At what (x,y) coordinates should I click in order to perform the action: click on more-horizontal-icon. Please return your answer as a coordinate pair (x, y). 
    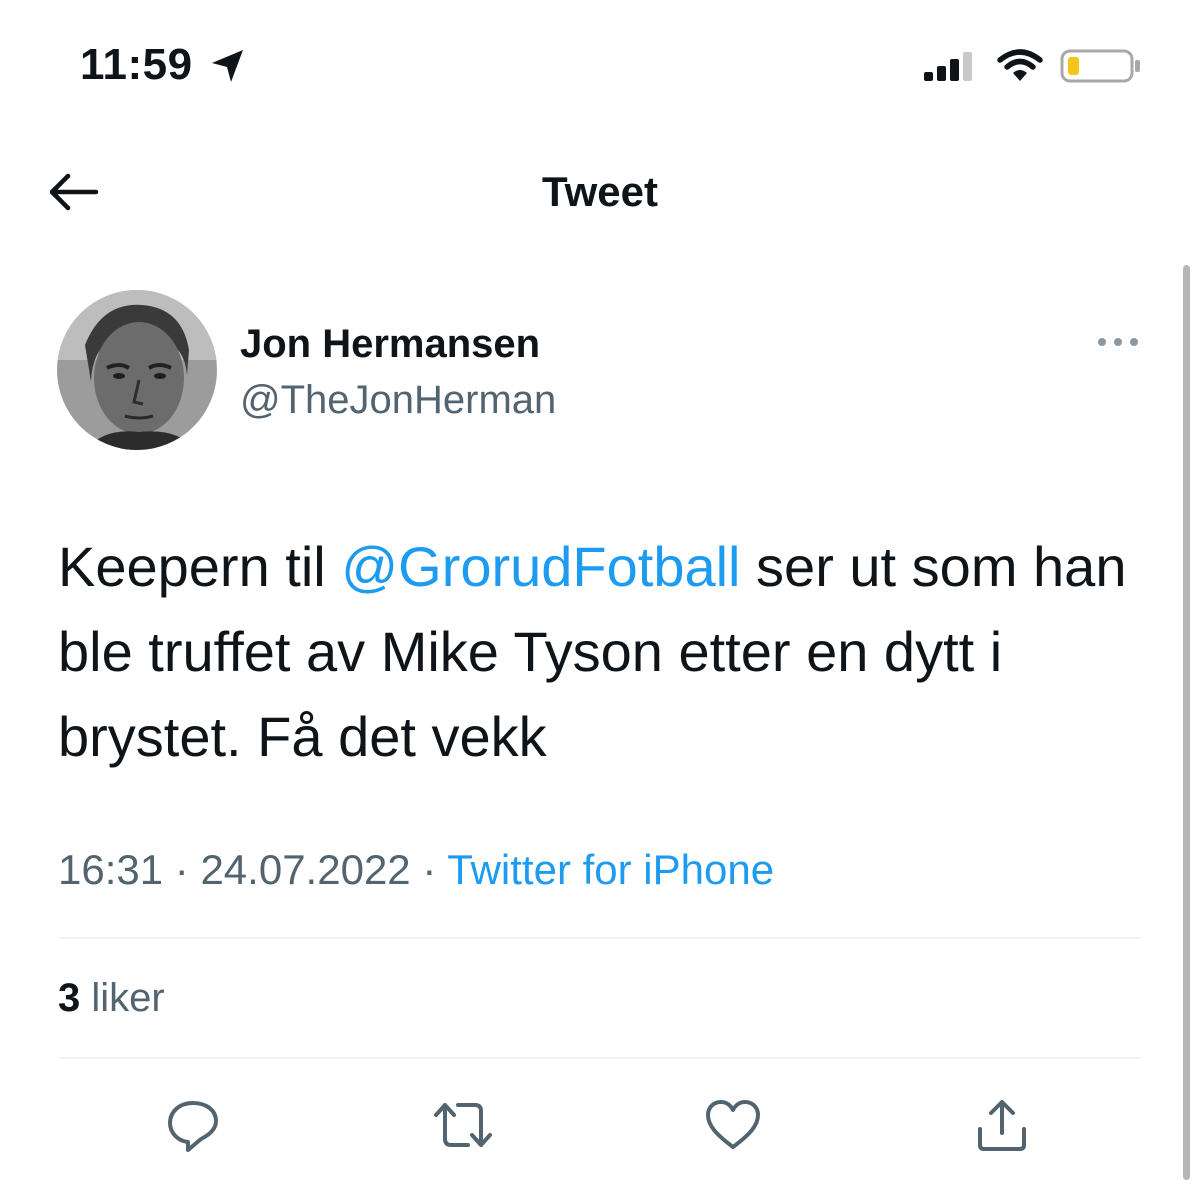
    Looking at the image, I should click on (1118, 342).